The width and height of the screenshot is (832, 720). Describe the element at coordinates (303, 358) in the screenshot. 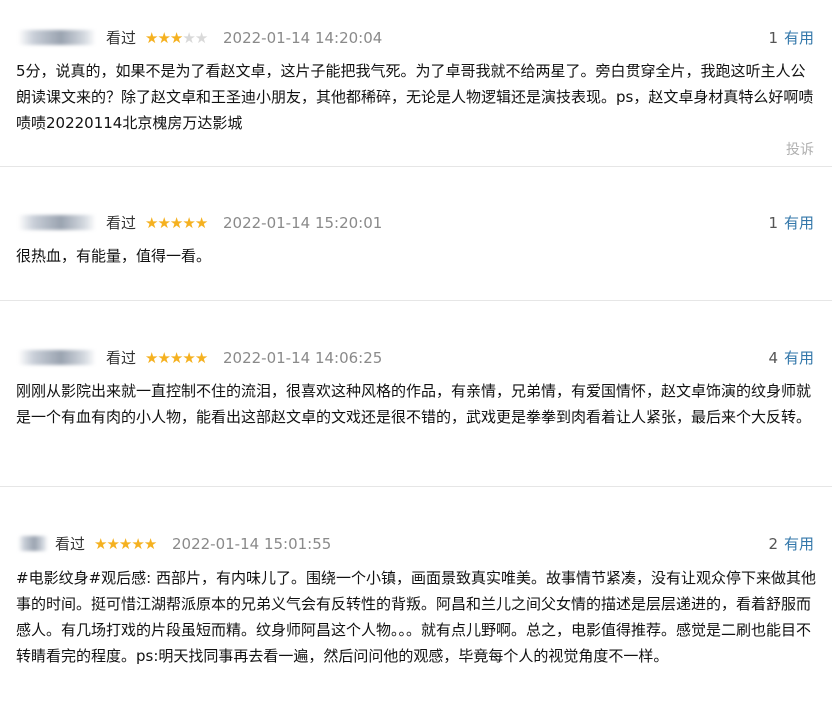

I see `review-time: 2022-01-14 14:06:25` at that location.